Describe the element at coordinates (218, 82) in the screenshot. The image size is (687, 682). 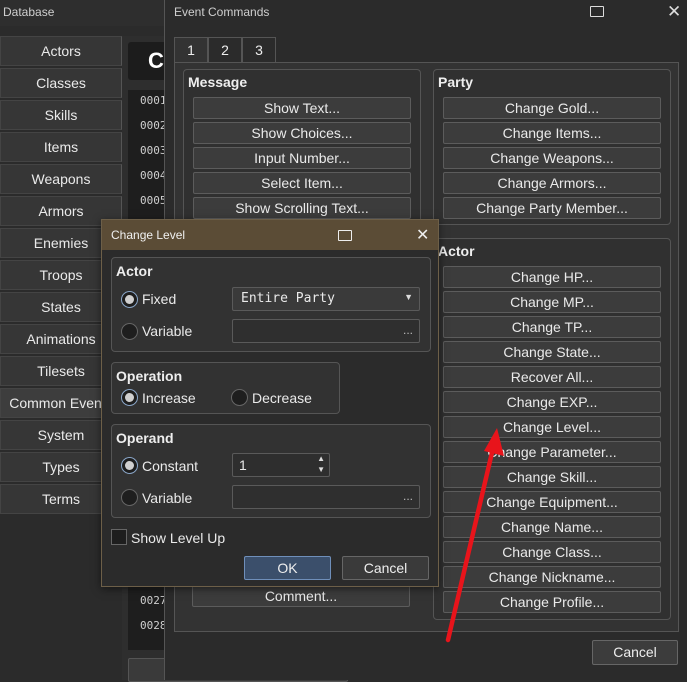
I see `message-group-title: Message` at that location.